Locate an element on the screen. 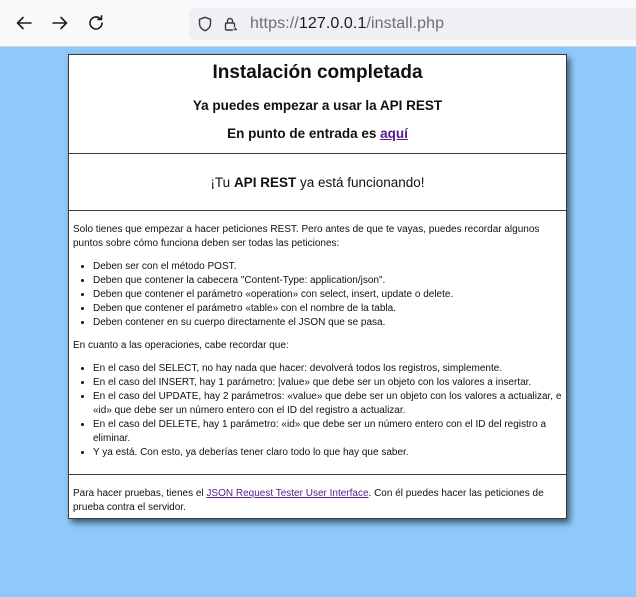 This screenshot has height=597, width=636. status-strong: API REST is located at coordinates (265, 182).